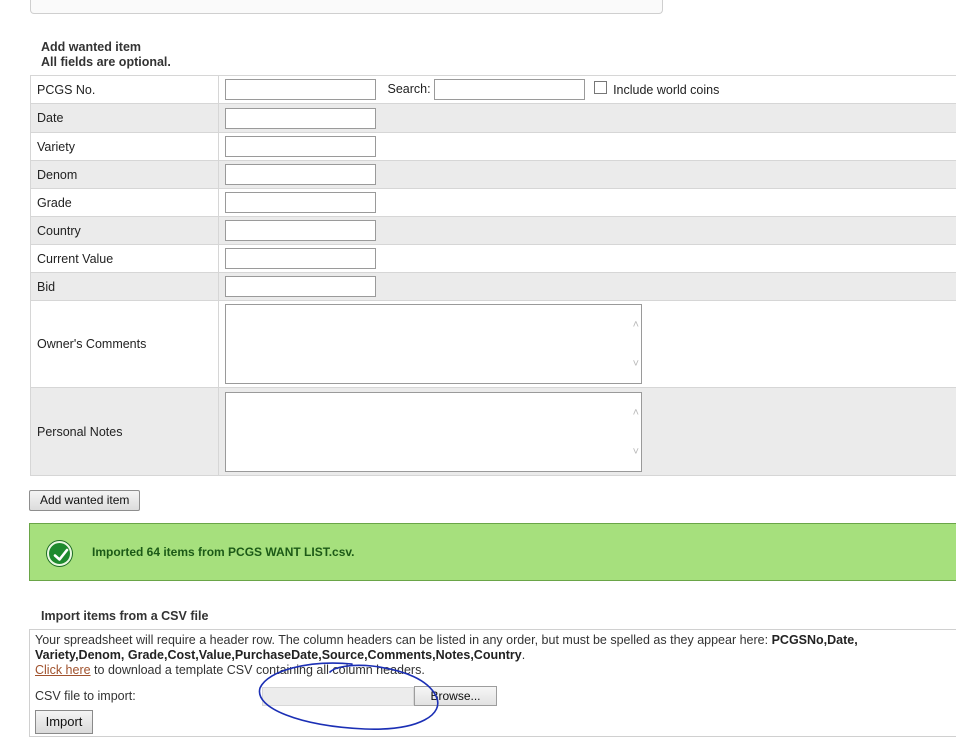 The image size is (956, 747). I want to click on denom-input, so click(300, 174).